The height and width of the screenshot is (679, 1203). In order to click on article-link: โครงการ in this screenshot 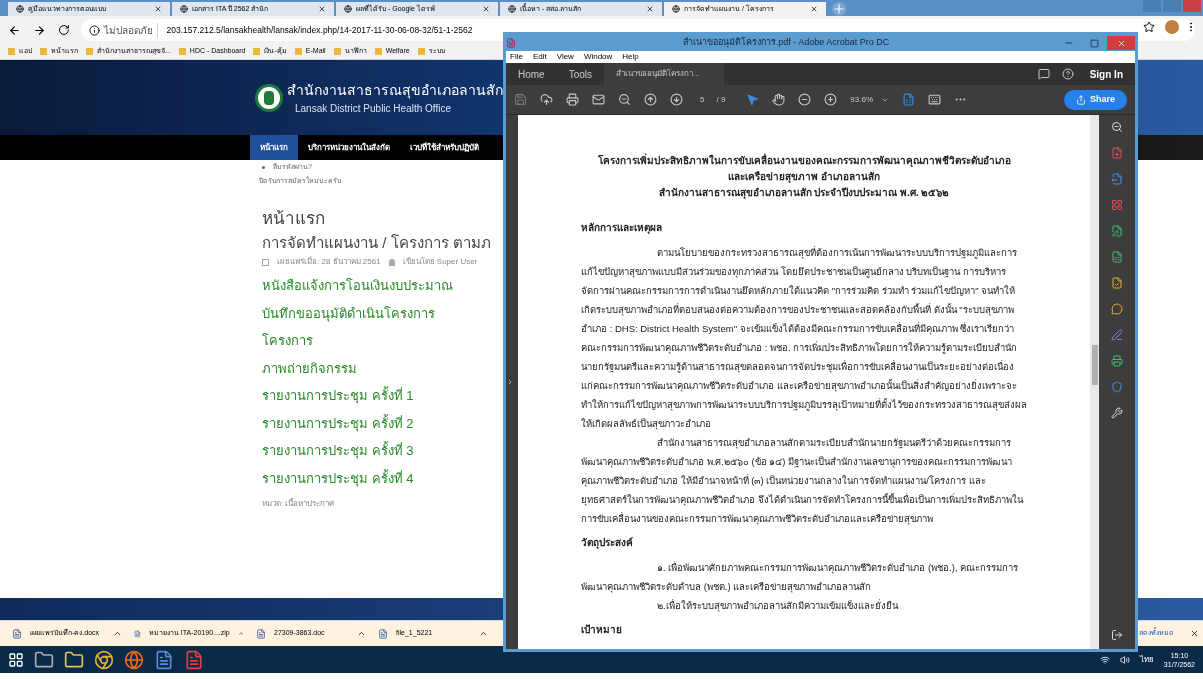, I will do `click(357, 341)`.